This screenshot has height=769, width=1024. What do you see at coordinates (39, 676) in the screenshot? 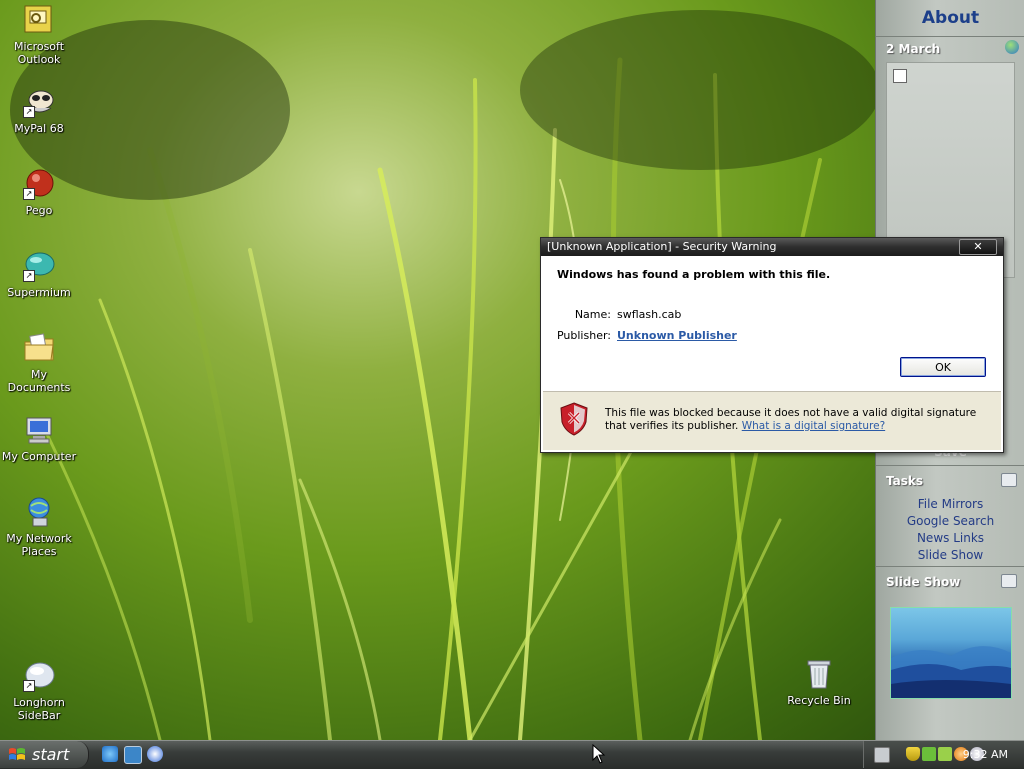
I see `sidebar-icon: ↗` at bounding box center [39, 676].